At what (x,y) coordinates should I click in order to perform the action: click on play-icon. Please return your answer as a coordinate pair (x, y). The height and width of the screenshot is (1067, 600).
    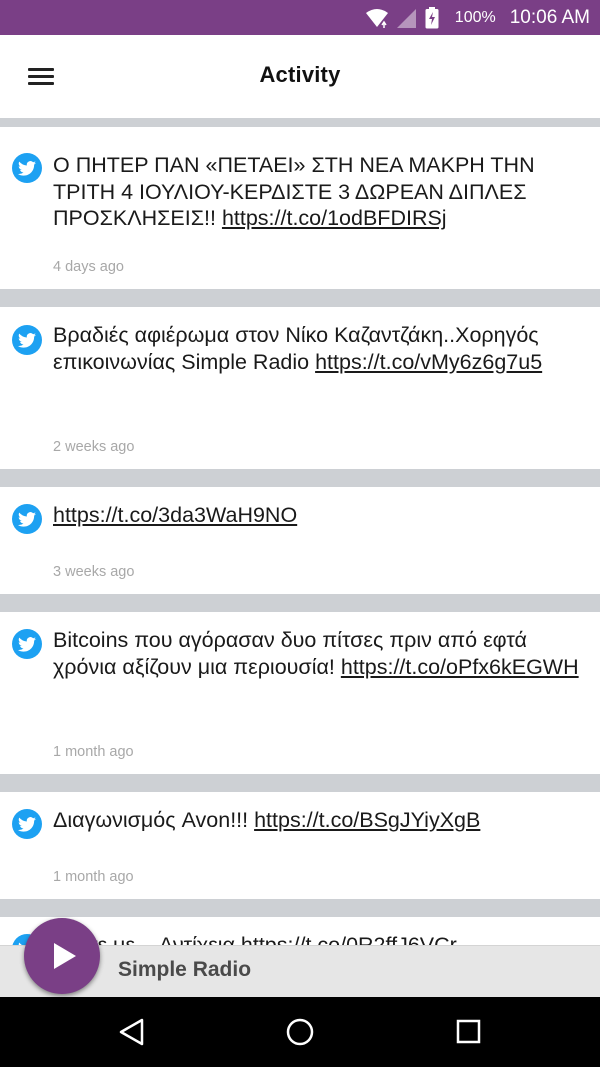
    Looking at the image, I should click on (64, 956).